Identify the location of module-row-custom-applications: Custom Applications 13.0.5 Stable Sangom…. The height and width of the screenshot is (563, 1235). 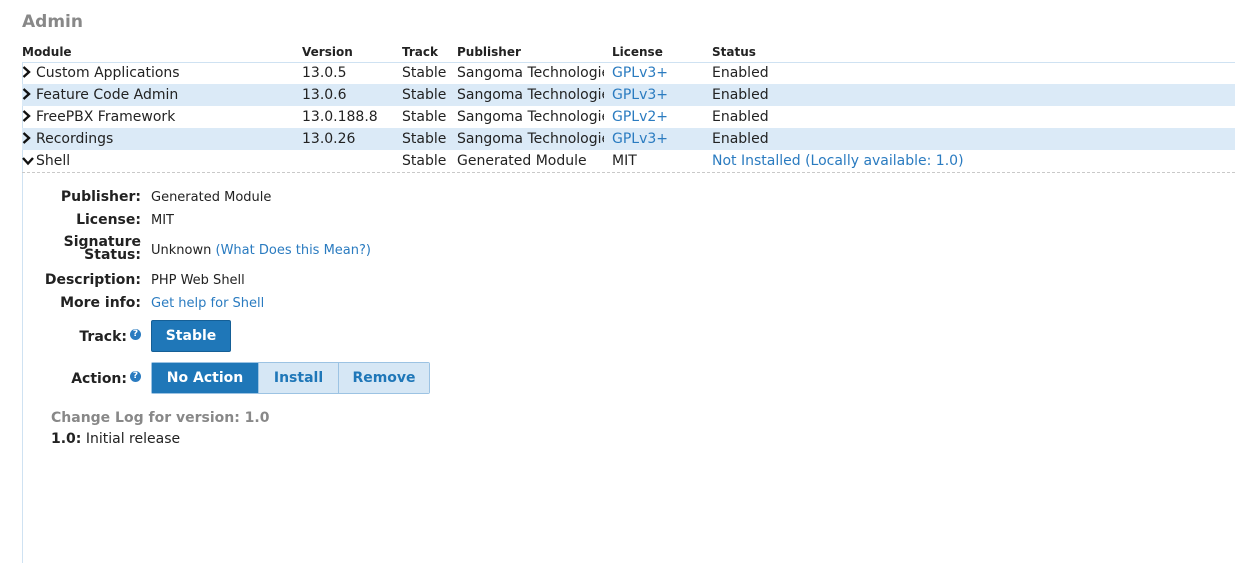
(628, 73).